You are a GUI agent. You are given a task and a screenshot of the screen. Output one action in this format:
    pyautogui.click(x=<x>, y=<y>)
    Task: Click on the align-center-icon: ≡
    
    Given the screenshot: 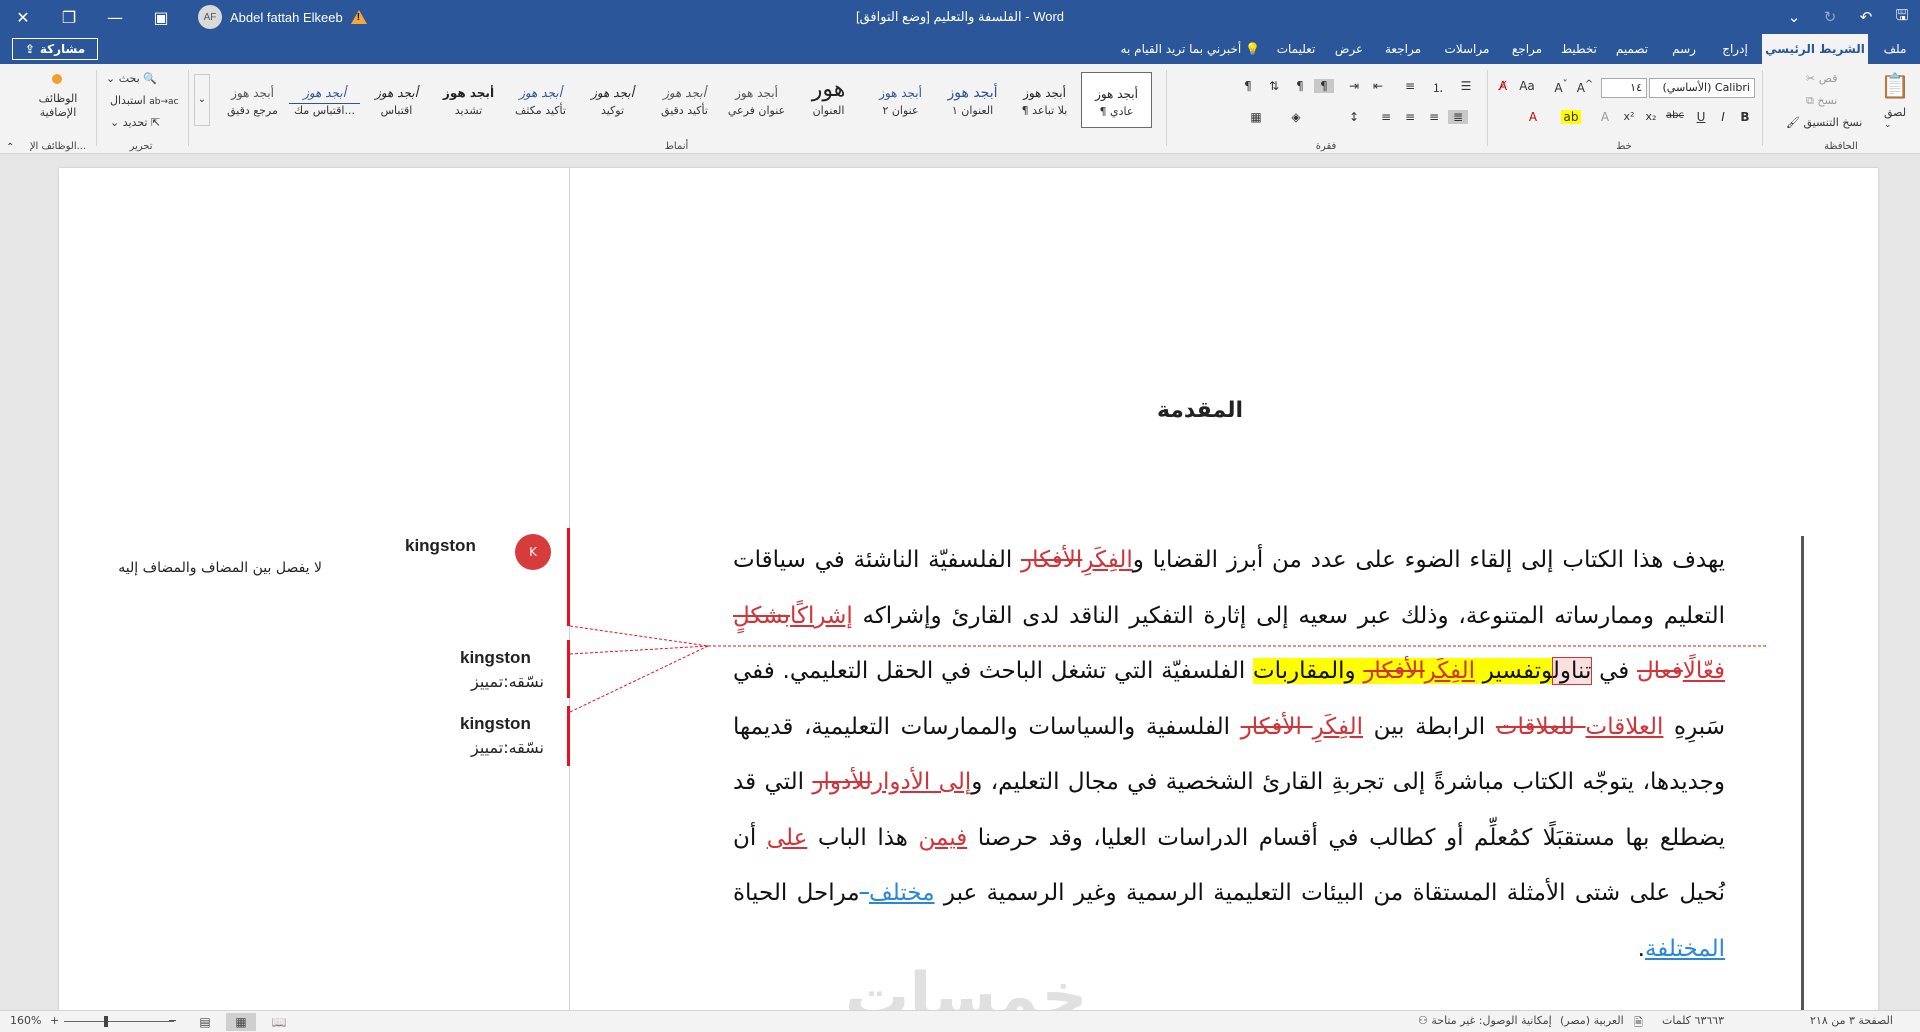 What is the action you would take?
    pyautogui.click(x=1410, y=117)
    